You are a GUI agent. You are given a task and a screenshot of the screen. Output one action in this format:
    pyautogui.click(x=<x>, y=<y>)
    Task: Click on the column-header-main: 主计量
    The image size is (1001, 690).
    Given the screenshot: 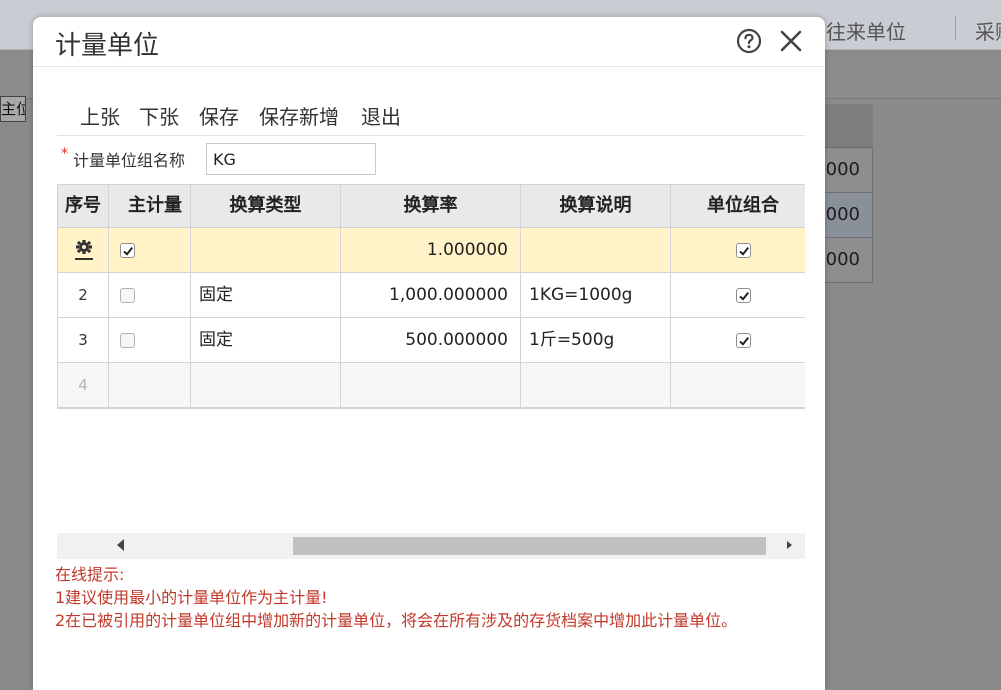 What is the action you would take?
    pyautogui.click(x=150, y=206)
    